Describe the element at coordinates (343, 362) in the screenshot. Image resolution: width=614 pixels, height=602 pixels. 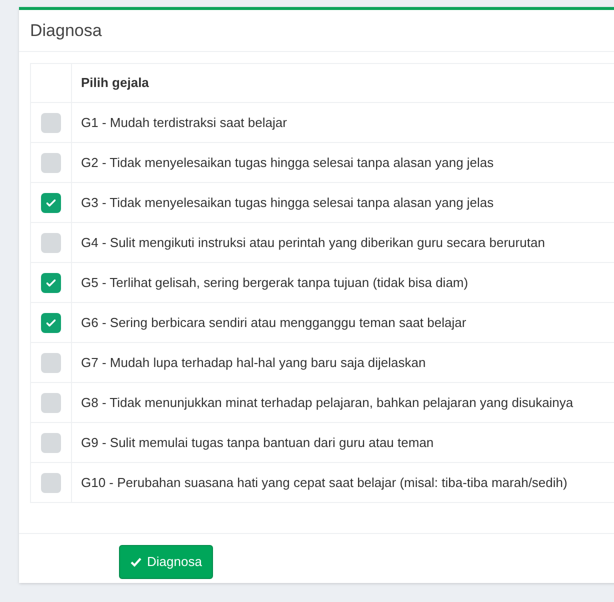
I see `table-cell: G7 - Mudah lupa terhadap hal-hal yang baru saja dijelaskan` at that location.